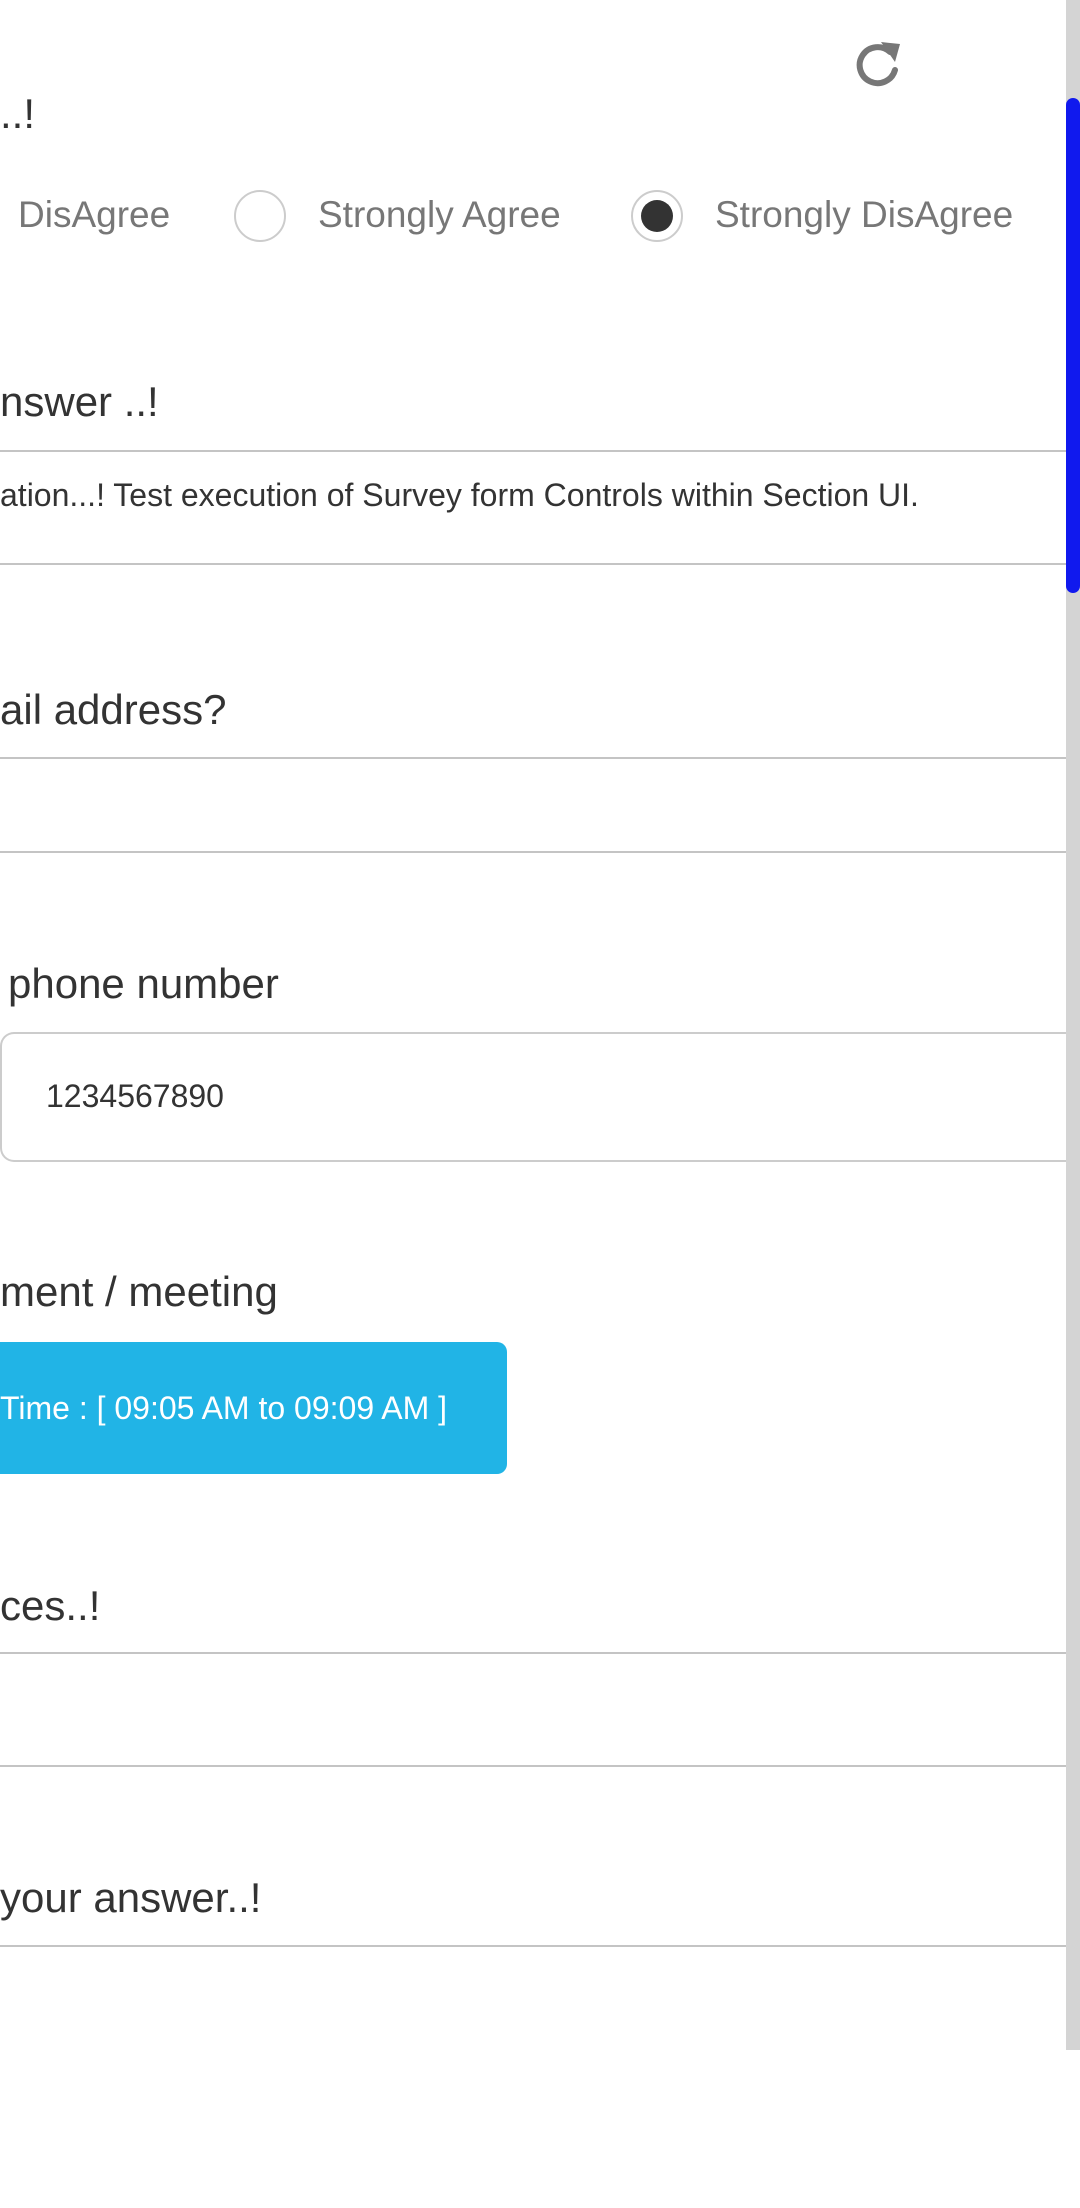 This screenshot has width=1080, height=2208. What do you see at coordinates (657, 216) in the screenshot?
I see `radio-strongly-disagree` at bounding box center [657, 216].